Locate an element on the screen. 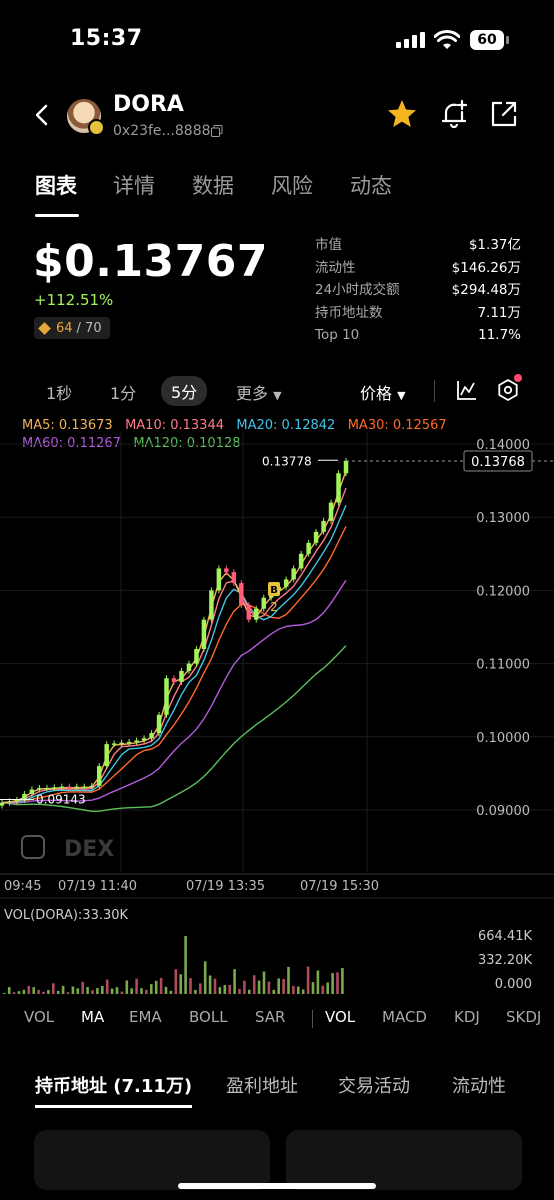 Image resolution: width=554 pixels, height=1200 pixels. stat-row-volume-24h: 24小时成交额 $294.48万 is located at coordinates (418, 290).